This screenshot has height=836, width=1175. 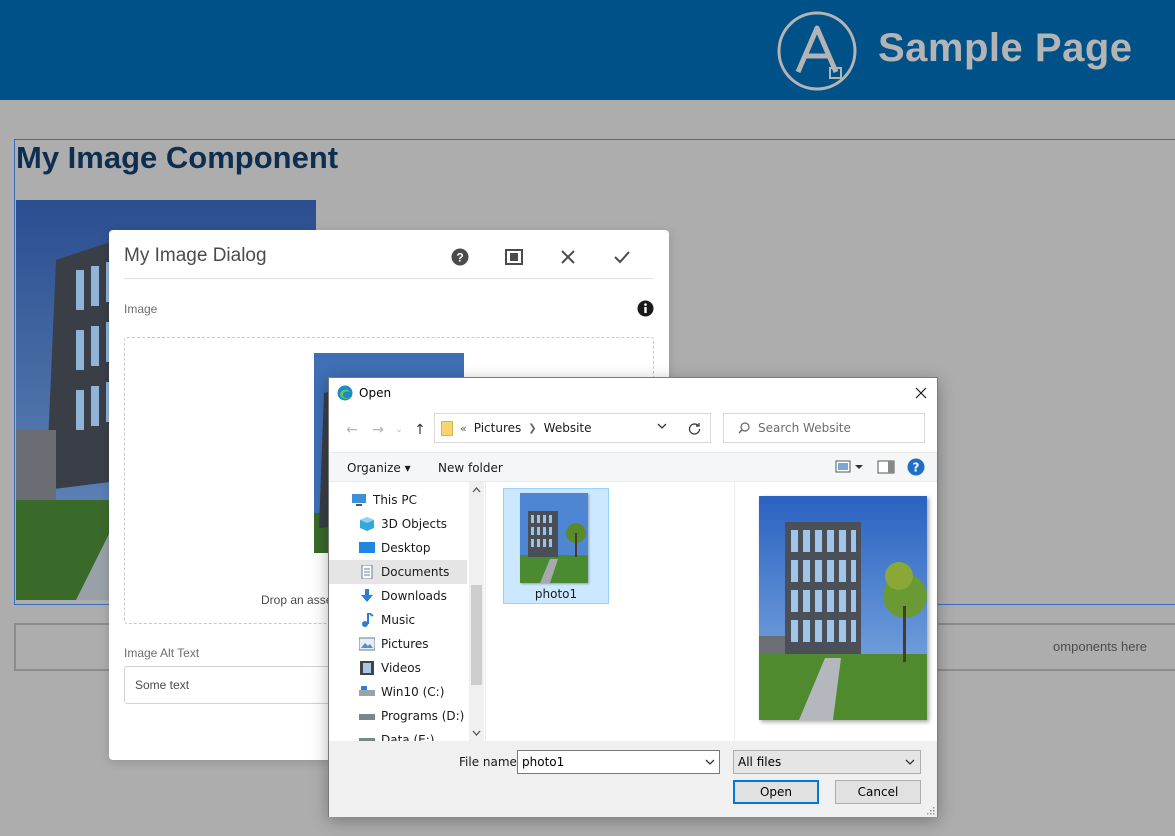 What do you see at coordinates (804, 428) in the screenshot?
I see `search-placeholder: Search Website` at bounding box center [804, 428].